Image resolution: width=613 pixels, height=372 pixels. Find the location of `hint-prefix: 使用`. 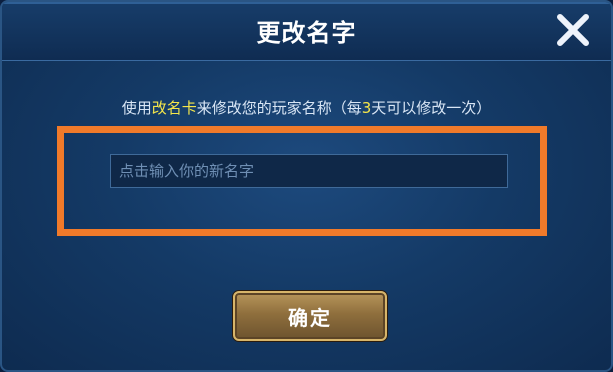

hint-prefix: 使用 is located at coordinates (136, 108).